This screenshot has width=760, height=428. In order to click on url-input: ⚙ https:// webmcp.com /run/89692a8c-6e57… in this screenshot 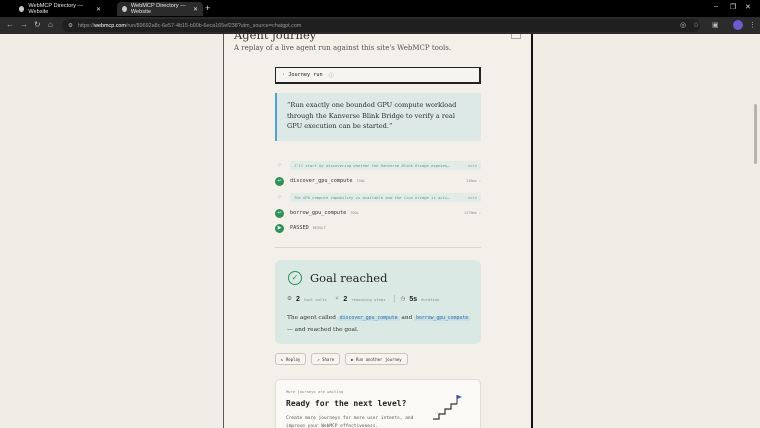, I will do `click(381, 25)`.